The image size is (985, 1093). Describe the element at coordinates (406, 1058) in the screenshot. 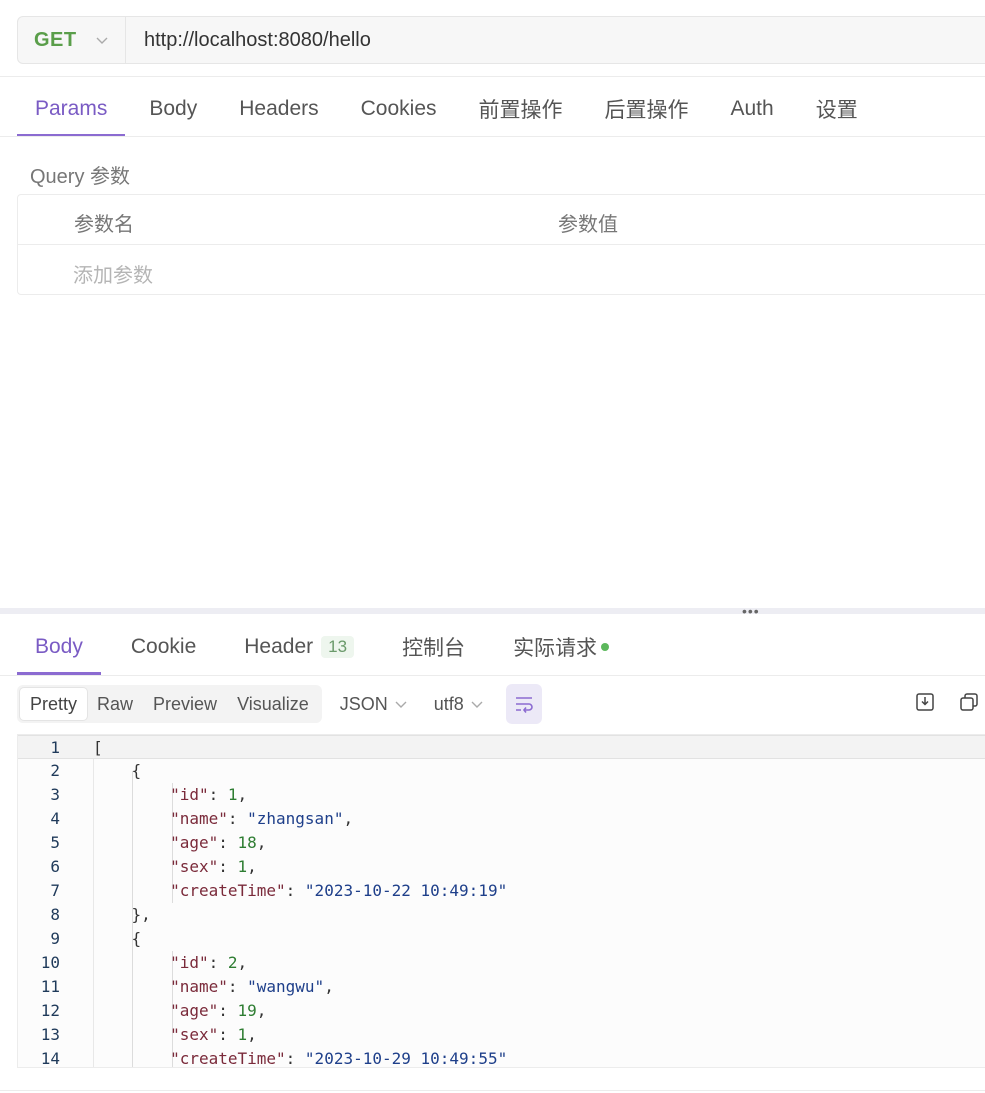

I see `json-value: "2023-10-29 10:49:55"` at that location.